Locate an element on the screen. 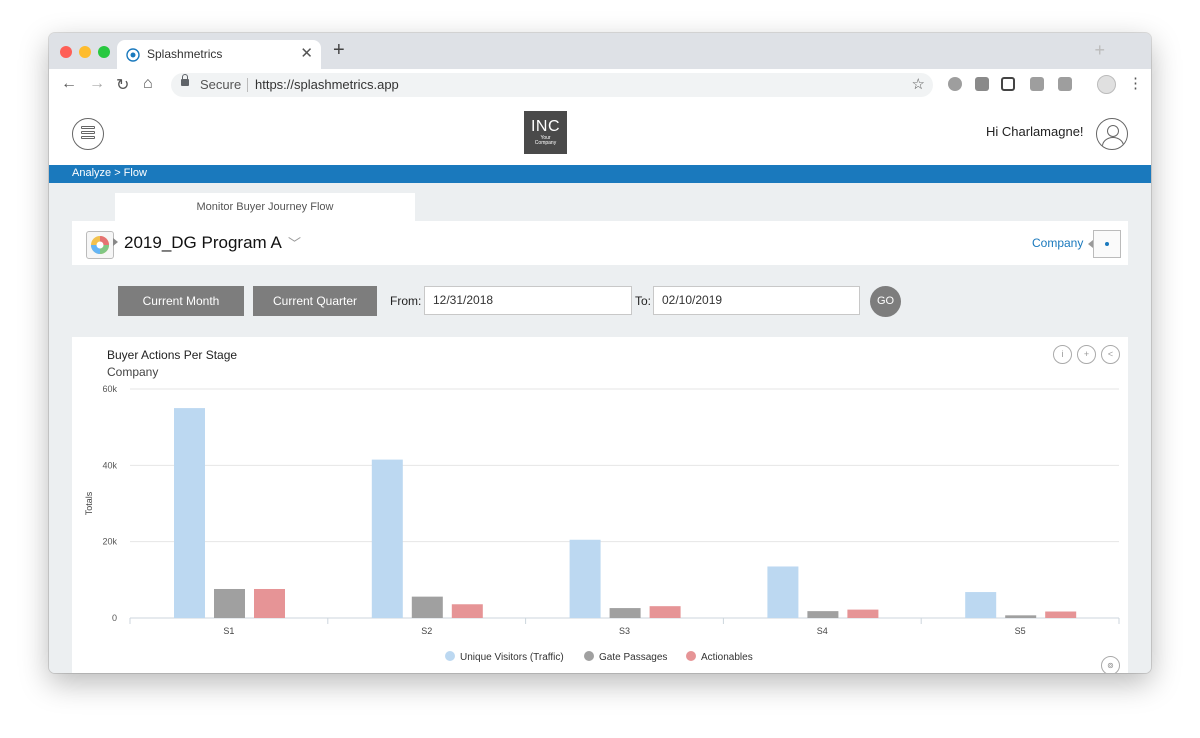 The height and width of the screenshot is (738, 1200). legend-item: Unique Visitors (Traffic) is located at coordinates (504, 657).